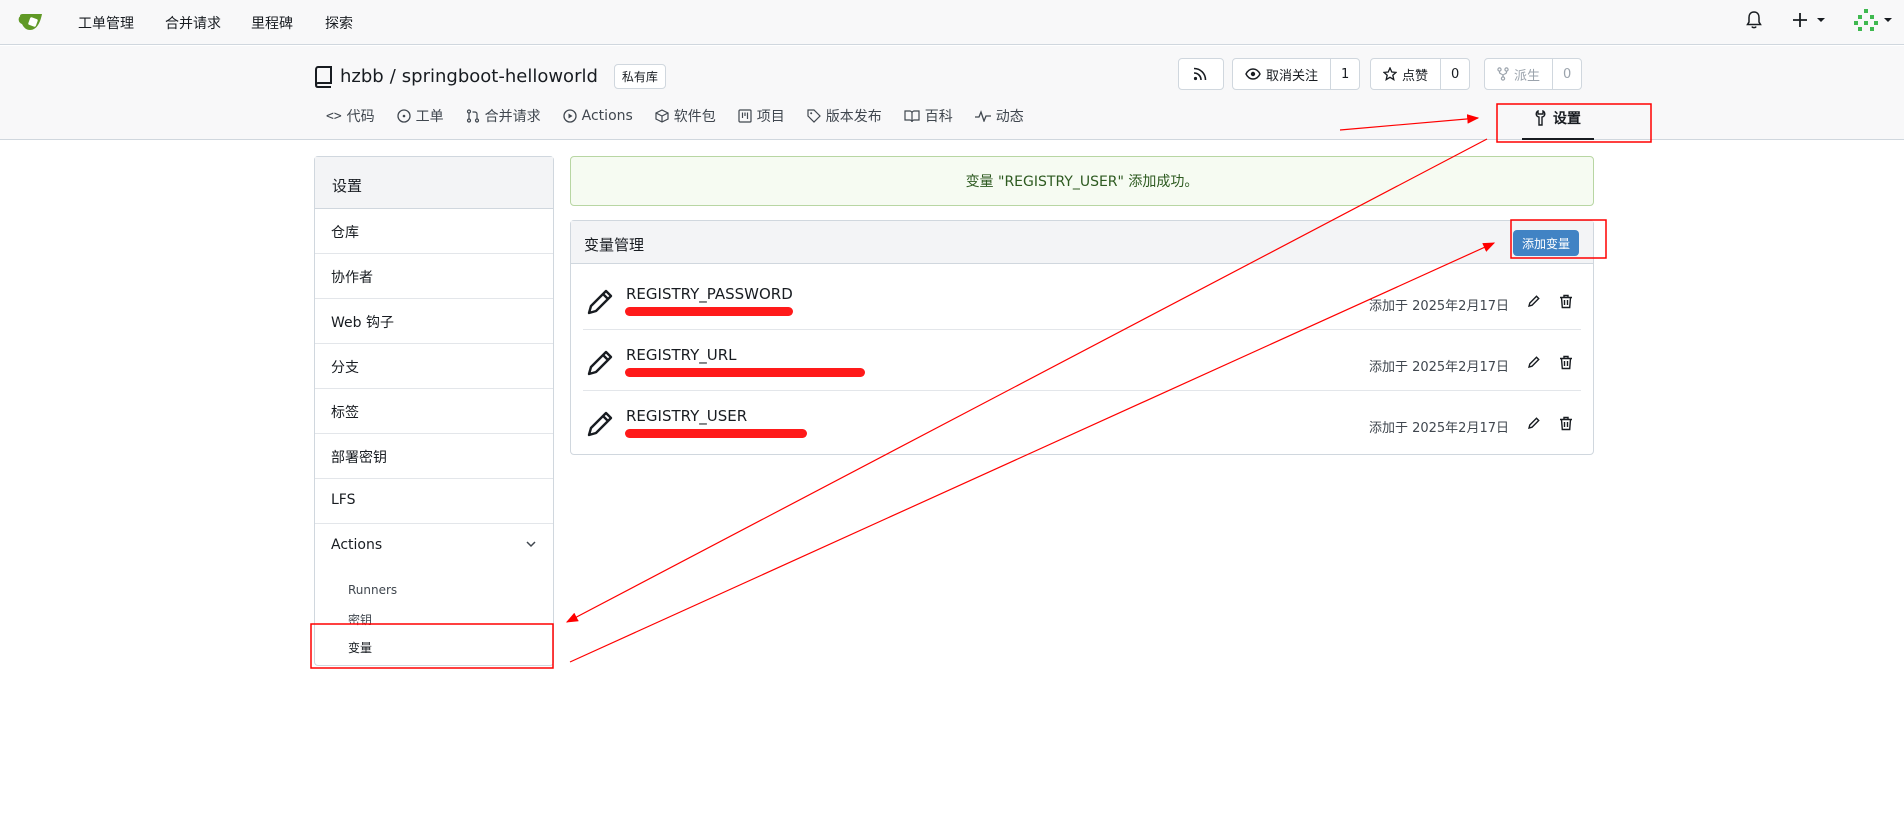 The height and width of the screenshot is (839, 1904). I want to click on tab-packages-label: 软件包, so click(694, 117).